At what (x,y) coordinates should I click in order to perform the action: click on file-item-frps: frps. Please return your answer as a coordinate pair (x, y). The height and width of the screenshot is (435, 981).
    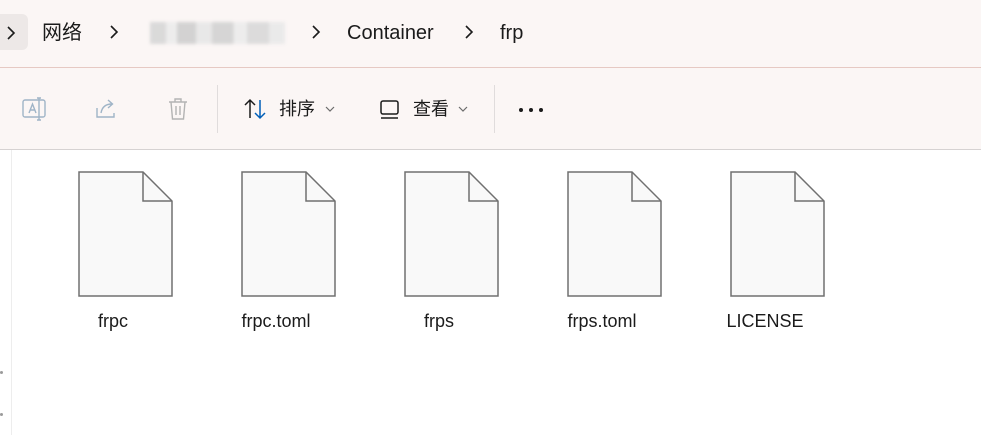
    Looking at the image, I should click on (439, 251).